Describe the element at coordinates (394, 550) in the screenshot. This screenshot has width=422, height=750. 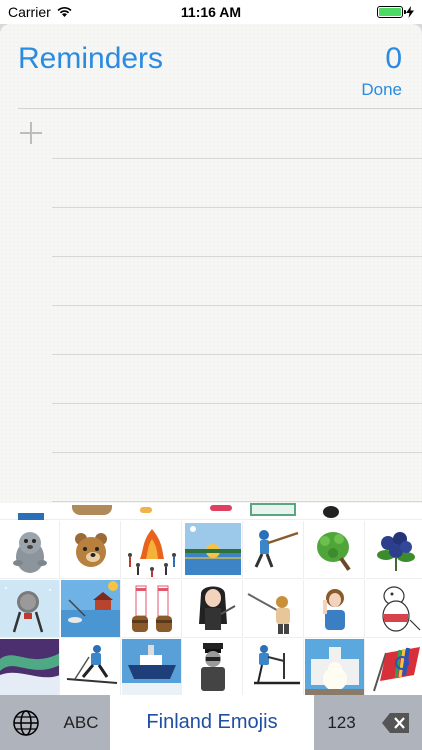
I see `sticker-blueberries` at that location.